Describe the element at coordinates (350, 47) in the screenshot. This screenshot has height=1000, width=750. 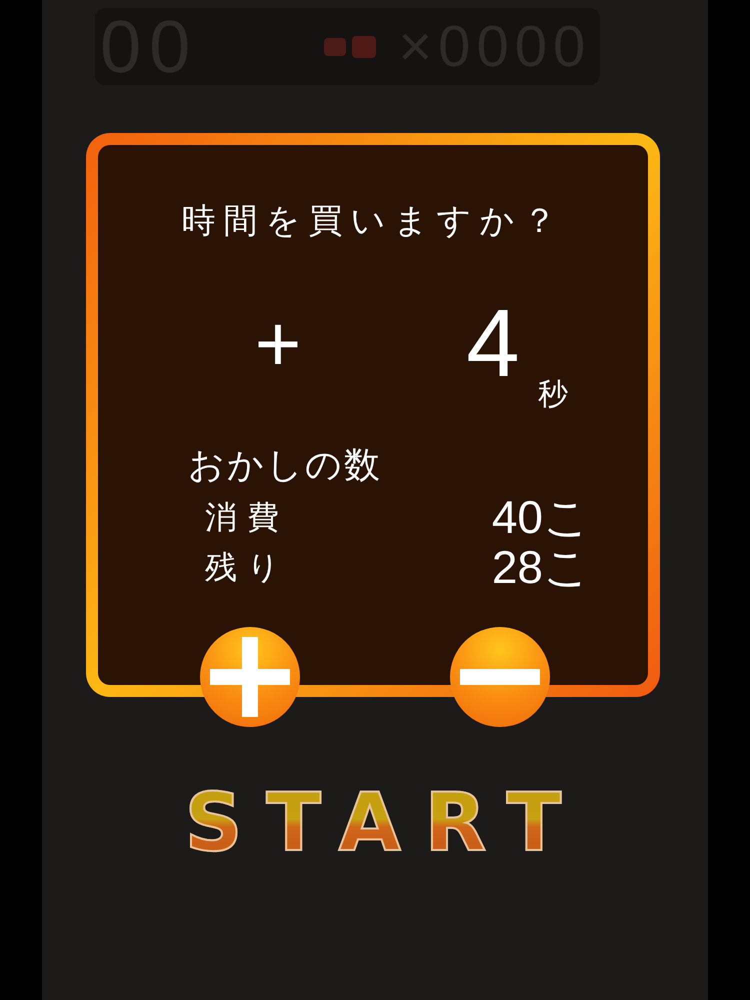
I see `tile-icon` at that location.